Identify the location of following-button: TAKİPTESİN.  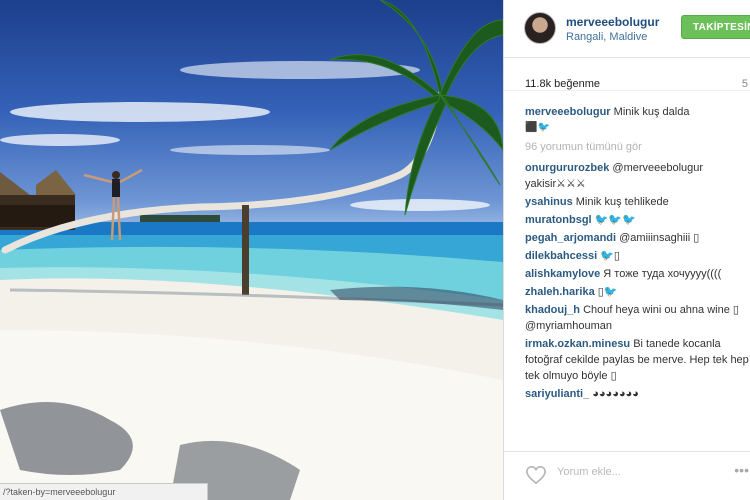
(715, 27).